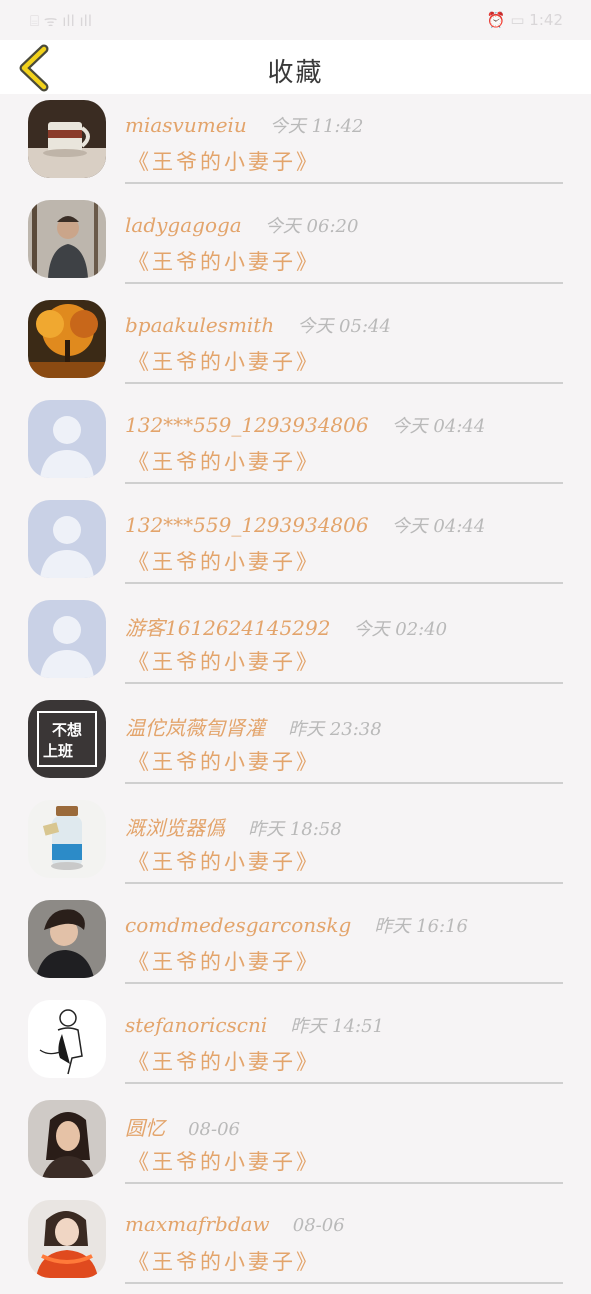 The width and height of the screenshot is (591, 1294). Describe the element at coordinates (200, 325) in the screenshot. I see `username: bpaakulesmith` at that location.